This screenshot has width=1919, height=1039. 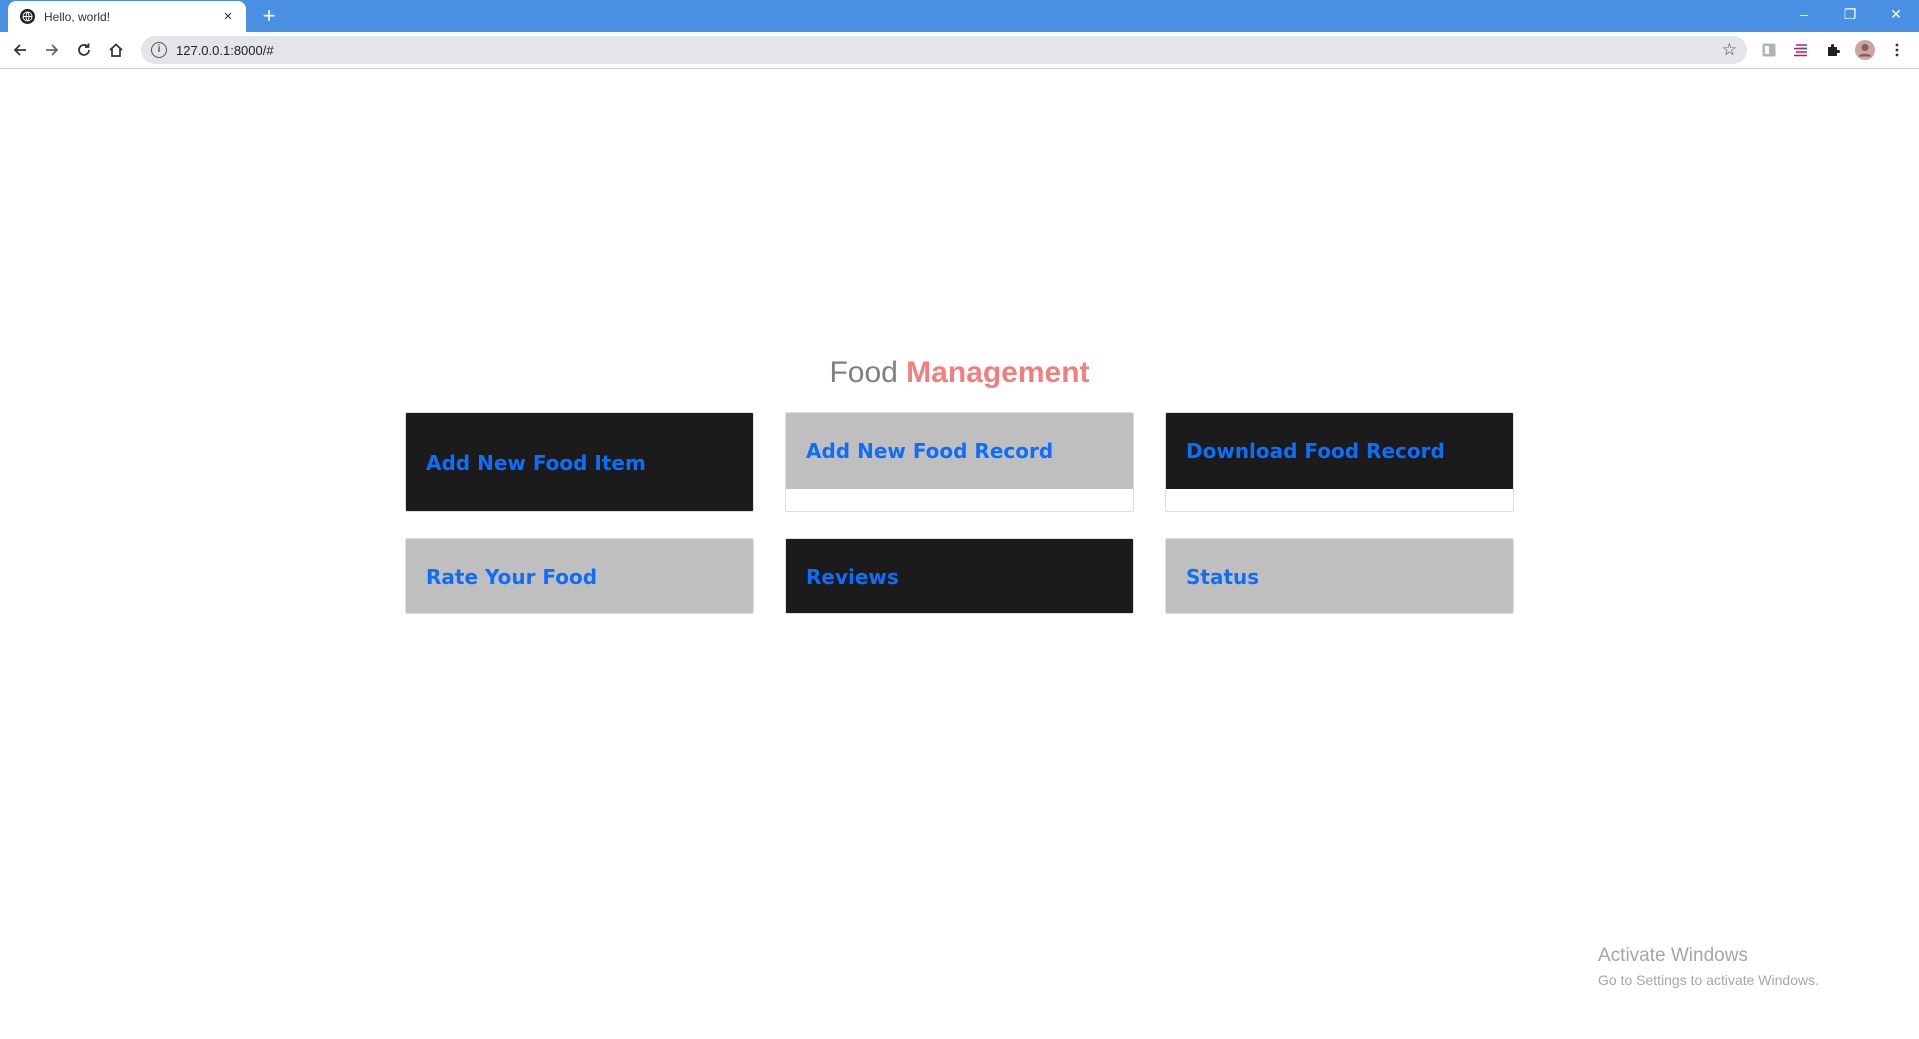 I want to click on card-add-new-food-record: Add New Food Record, so click(x=959, y=462).